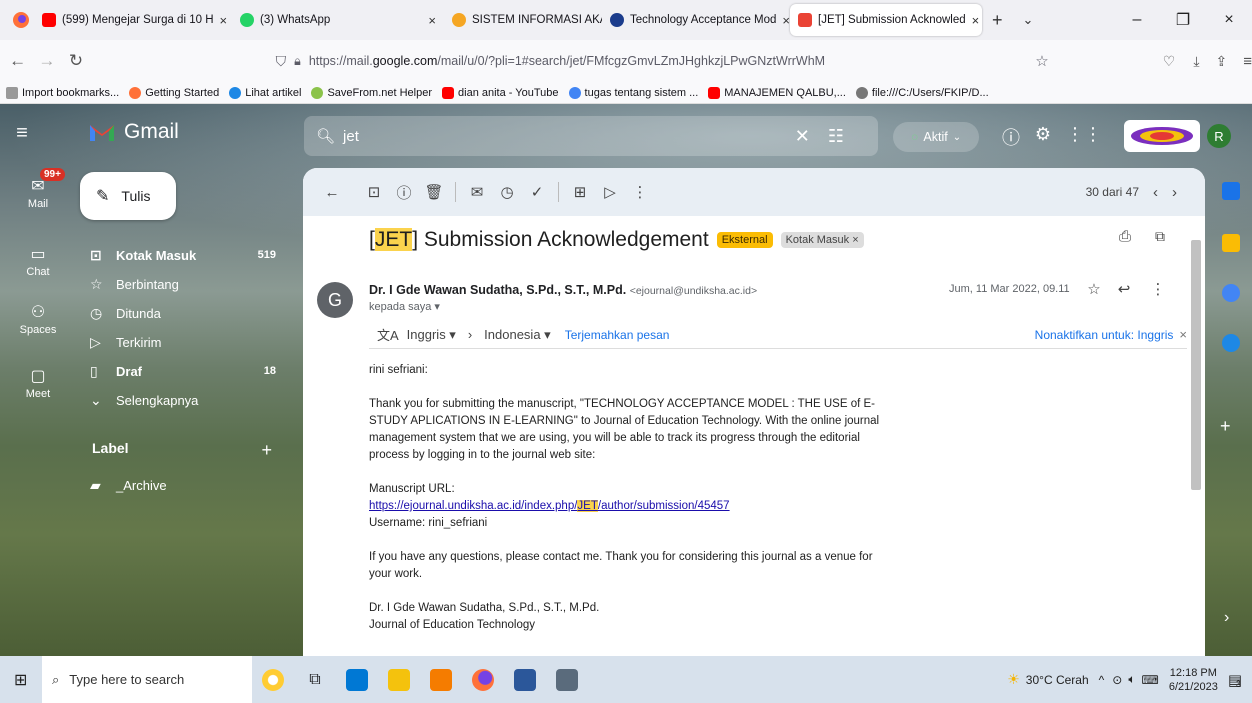 The image size is (1252, 703). What do you see at coordinates (297, 61) in the screenshot?
I see `lock-icon: 🔒︎` at bounding box center [297, 61].